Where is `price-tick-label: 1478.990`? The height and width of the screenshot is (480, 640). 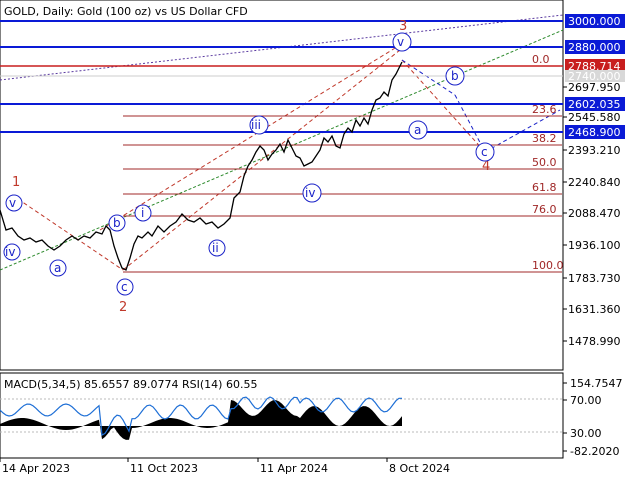
price-tick-label: 1478.990 is located at coordinates (594, 341).